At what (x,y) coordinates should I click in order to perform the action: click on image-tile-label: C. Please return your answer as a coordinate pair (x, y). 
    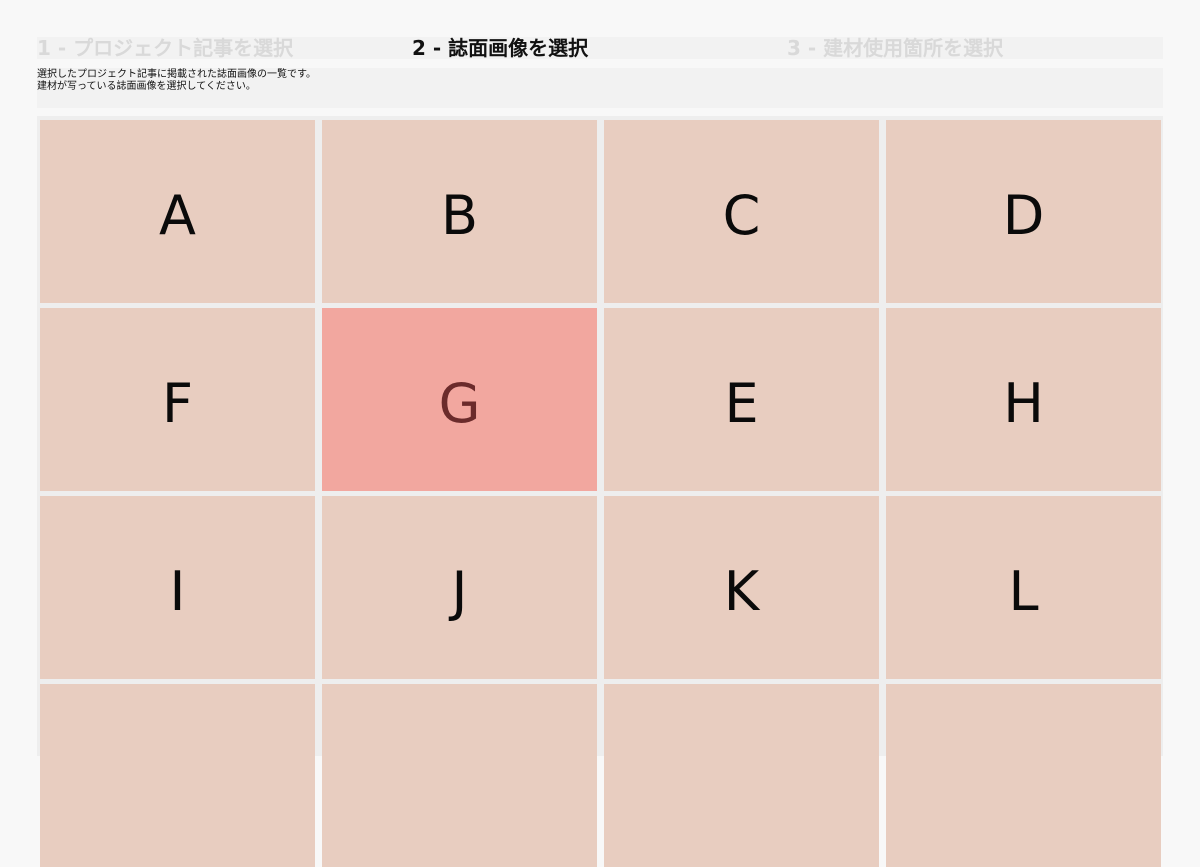
    Looking at the image, I should click on (741, 215).